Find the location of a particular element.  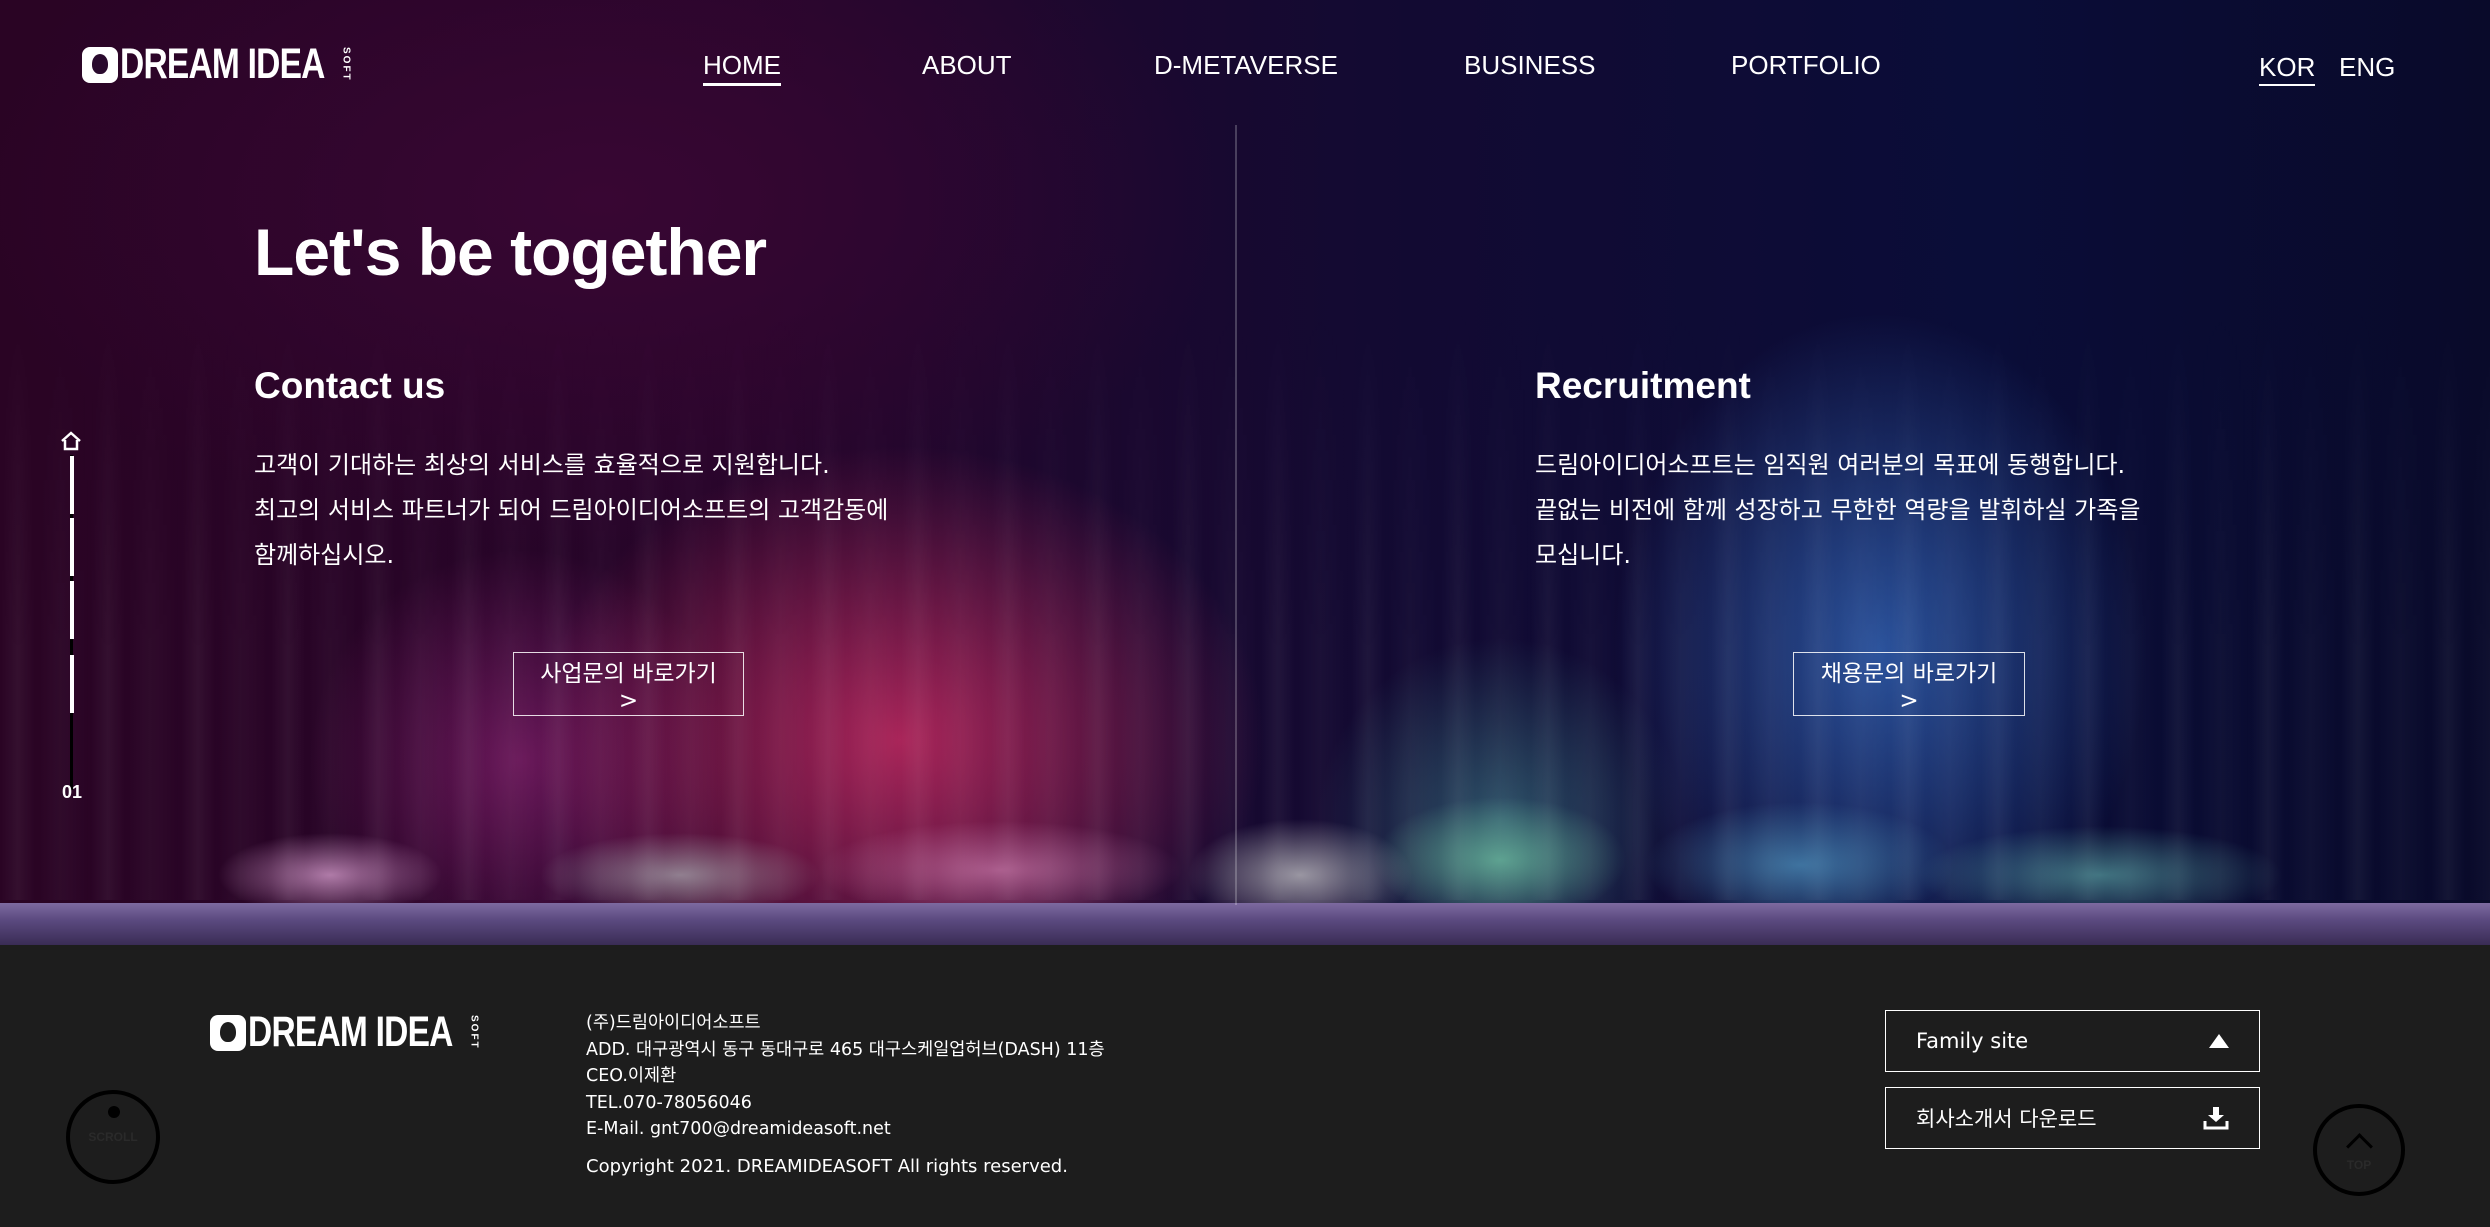

contact-line: 고객이 기대하는 최상의 서비스를 효율적으로 지원합니다. is located at coordinates (542, 465).